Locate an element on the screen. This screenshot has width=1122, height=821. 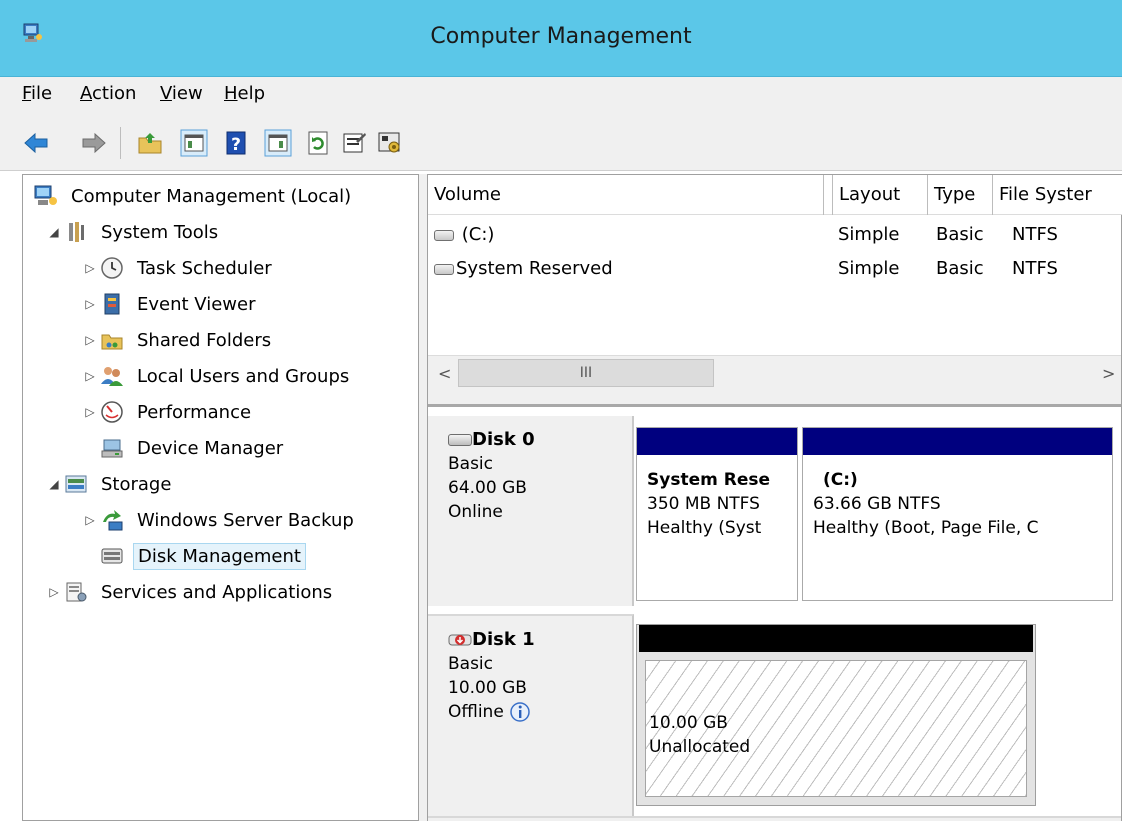
column-header-file-system: File Syster is located at coordinates (1057, 195).